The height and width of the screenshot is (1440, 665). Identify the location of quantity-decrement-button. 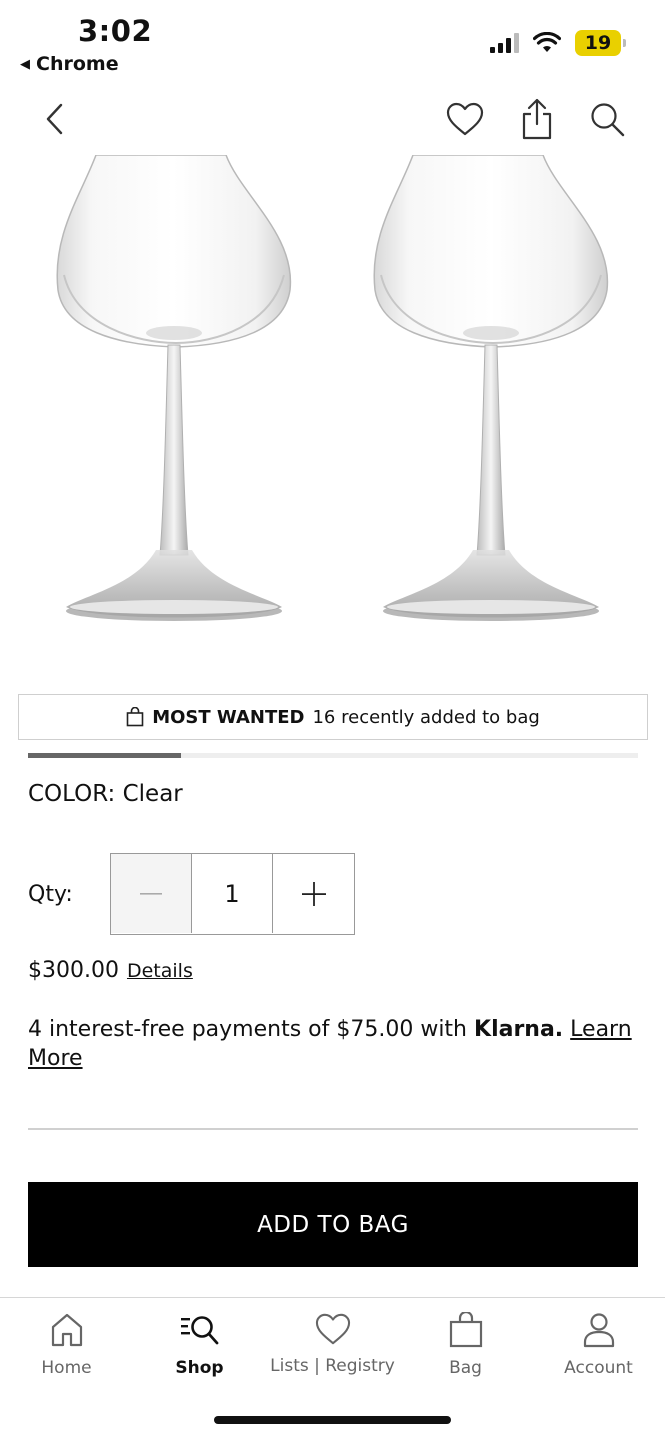
(151, 893).